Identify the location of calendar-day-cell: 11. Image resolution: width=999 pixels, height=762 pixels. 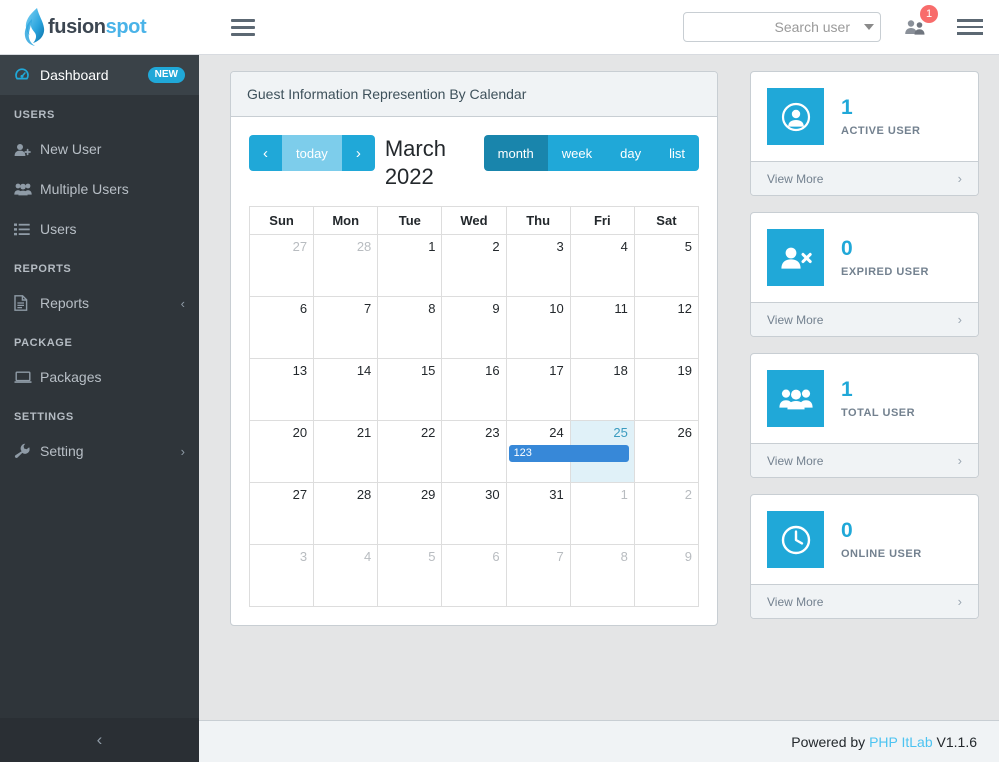
(602, 327).